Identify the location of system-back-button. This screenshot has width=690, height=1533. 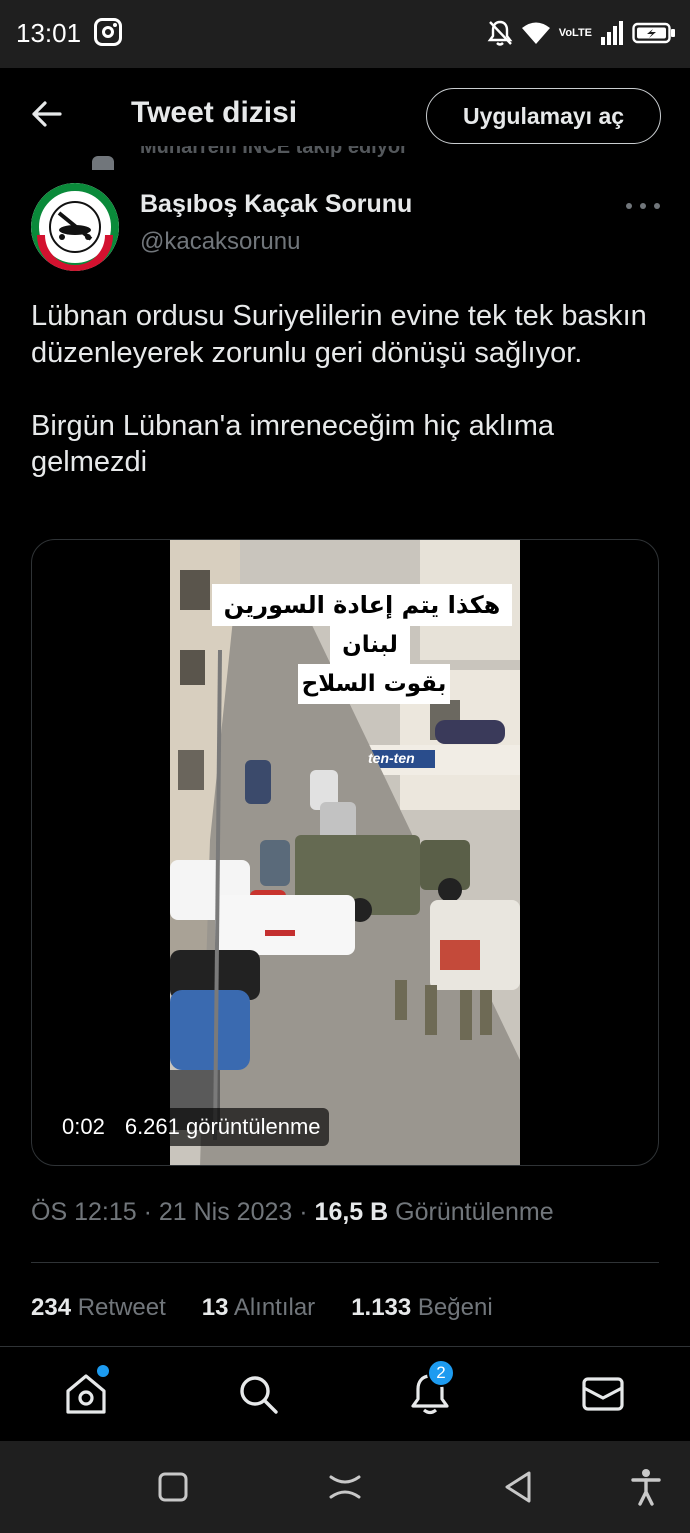
(518, 1487).